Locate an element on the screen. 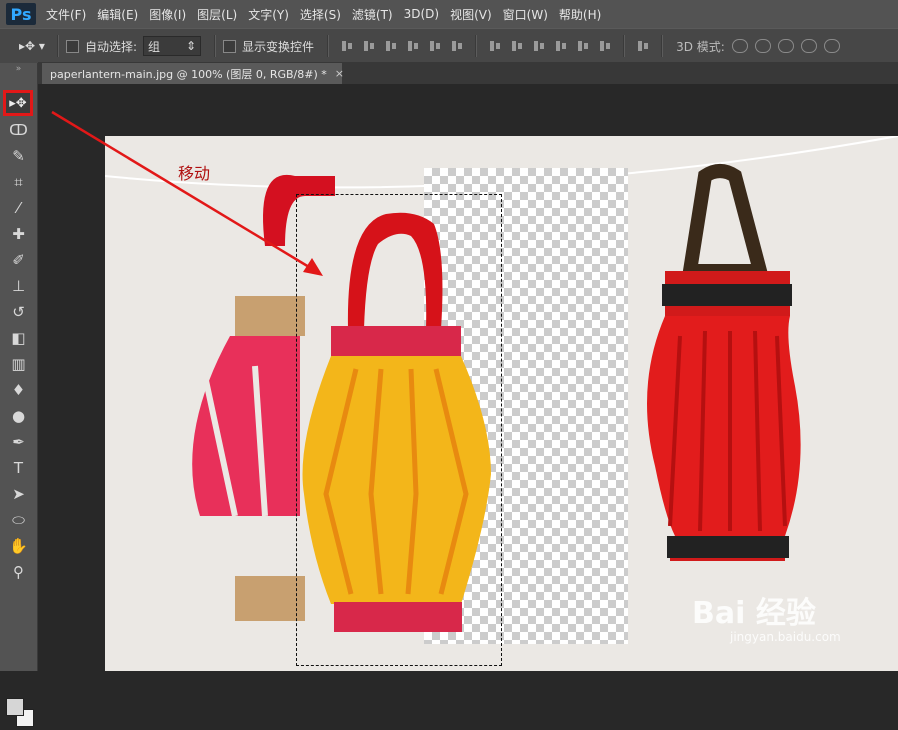 This screenshot has height=730, width=898. foreground-color-swatch is located at coordinates (15, 707).